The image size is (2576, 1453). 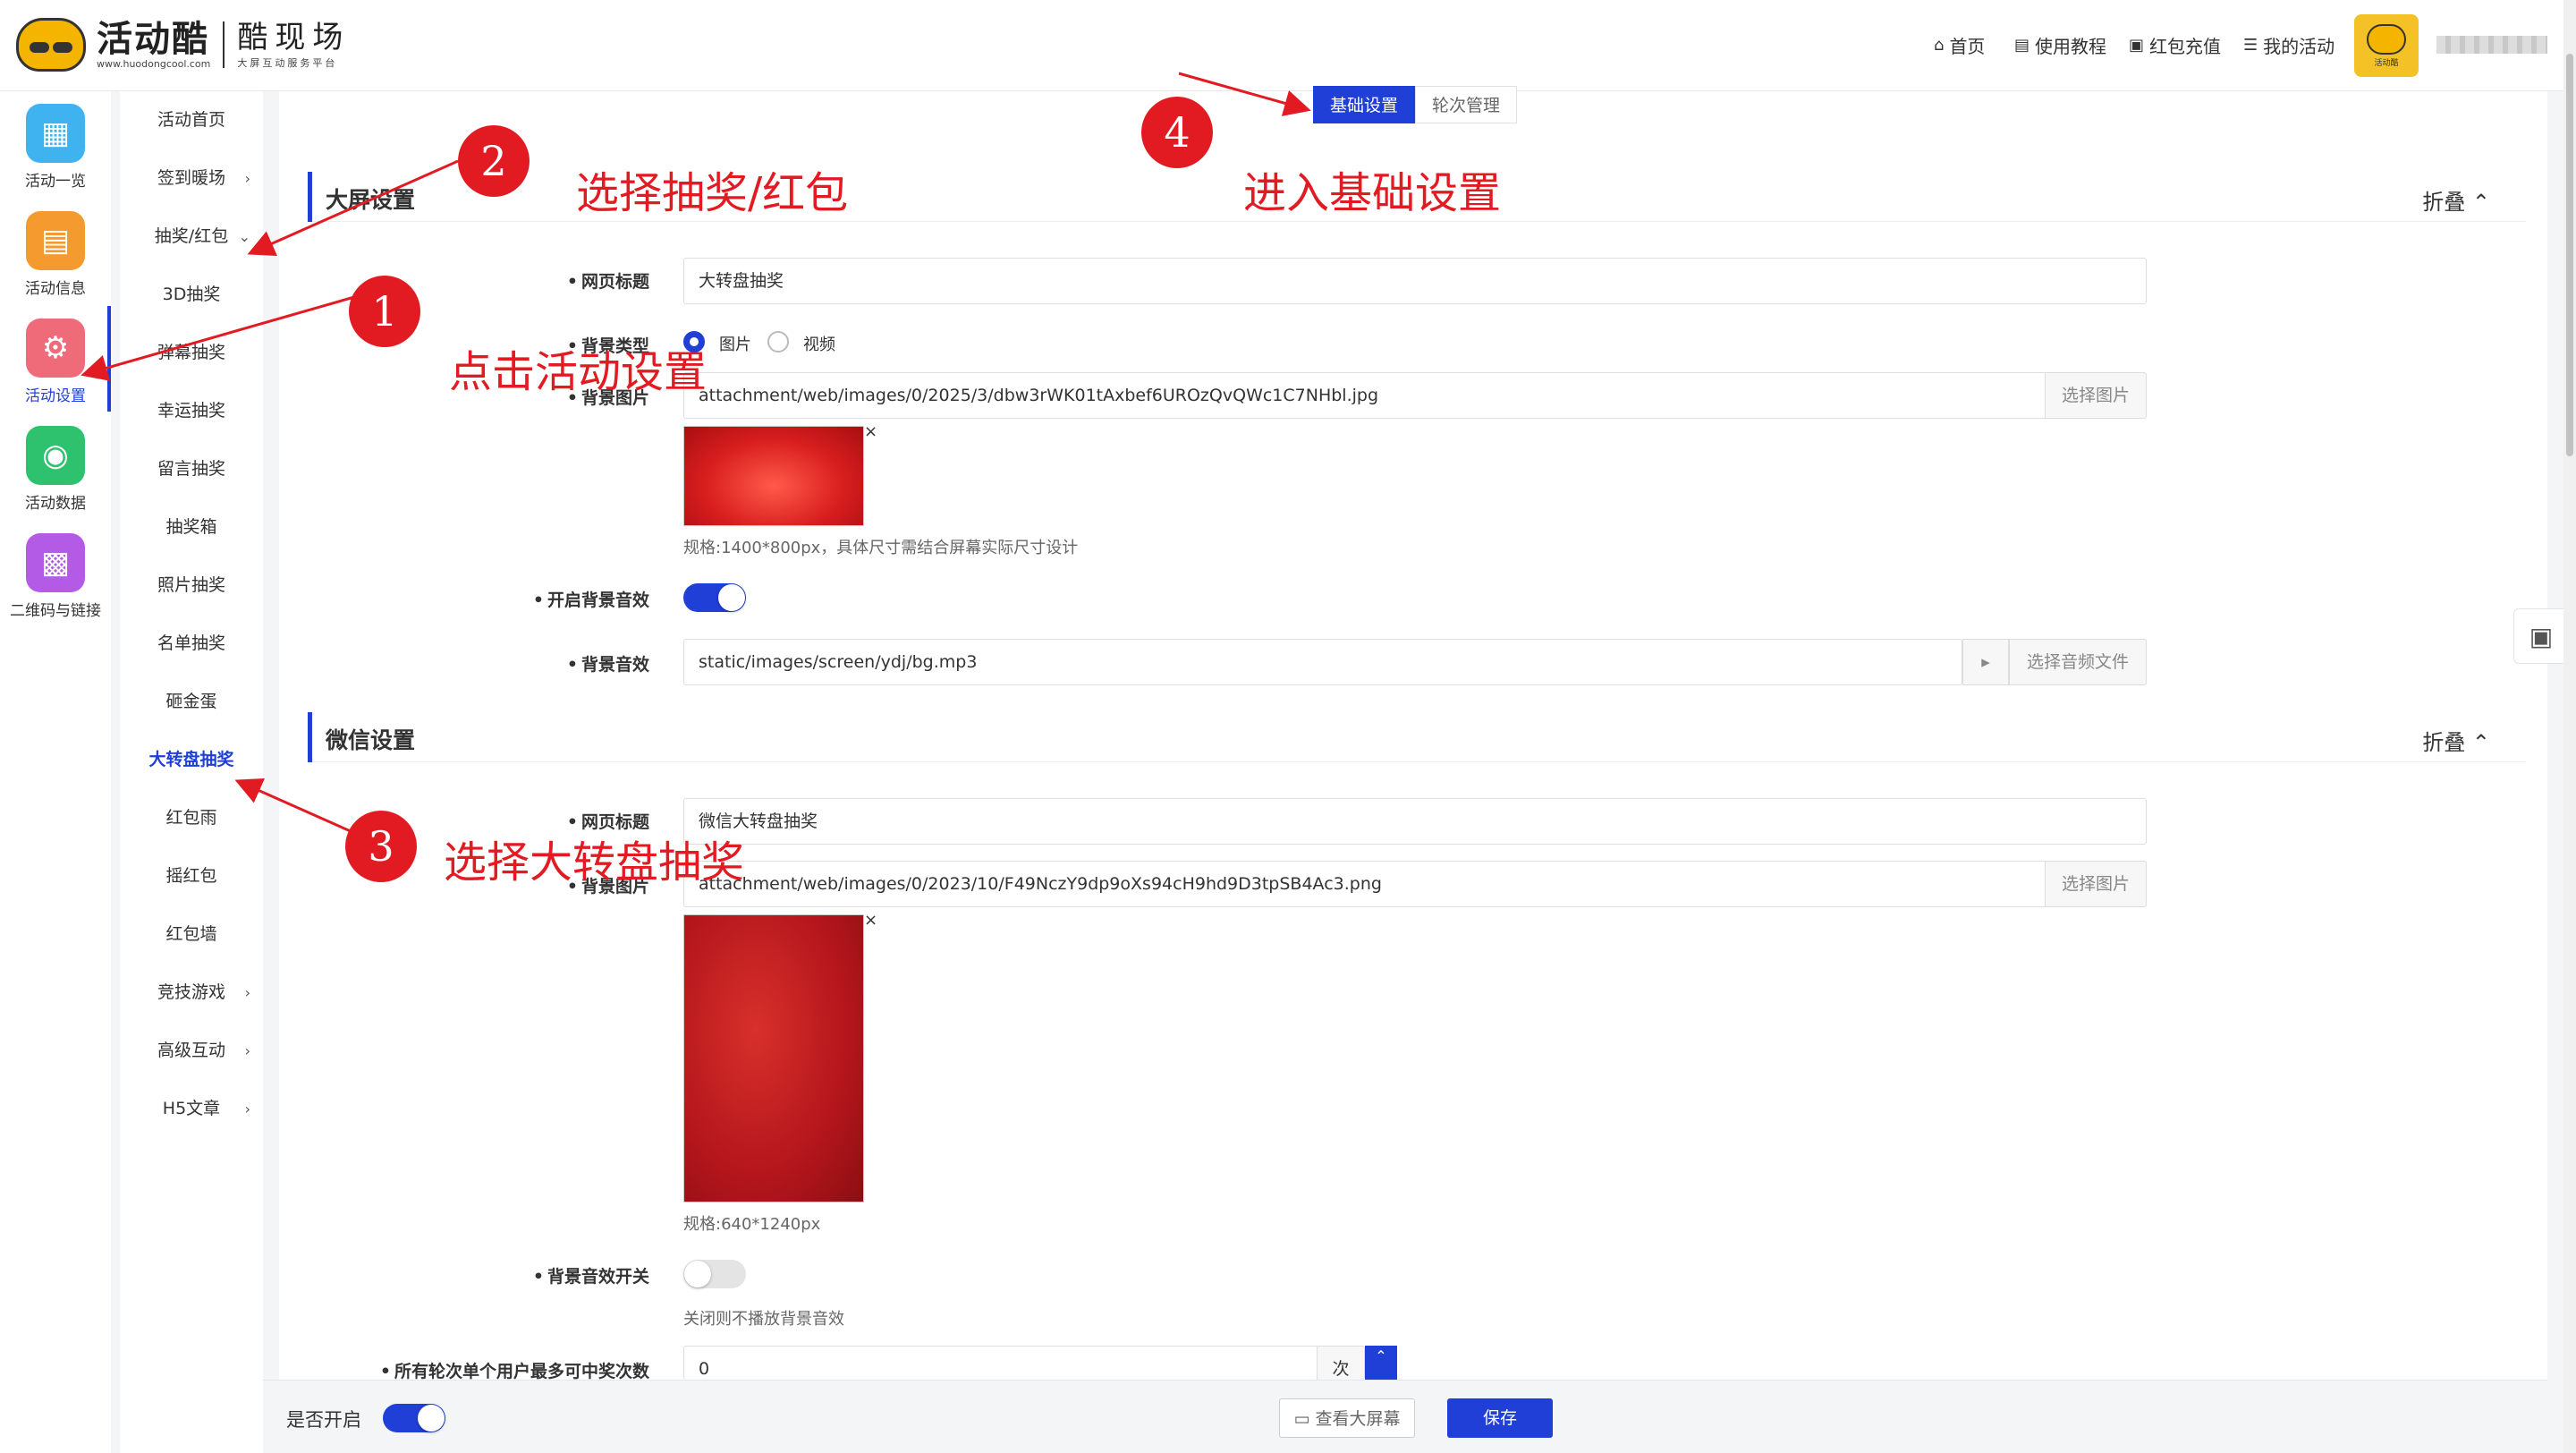 I want to click on section-header-wechat: 微信设置 折叠 ⌃, so click(x=1417, y=737).